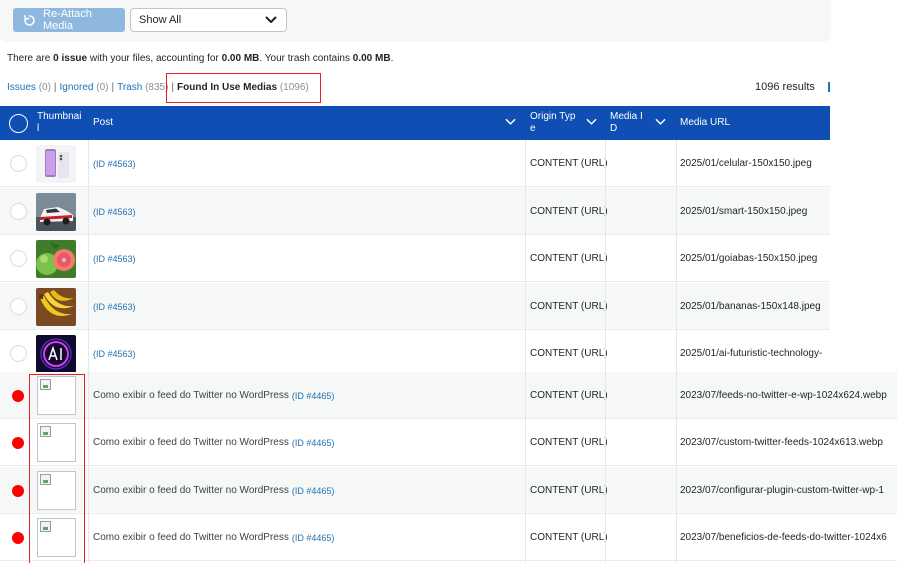  I want to click on chevron-down-icon, so click(271, 19).